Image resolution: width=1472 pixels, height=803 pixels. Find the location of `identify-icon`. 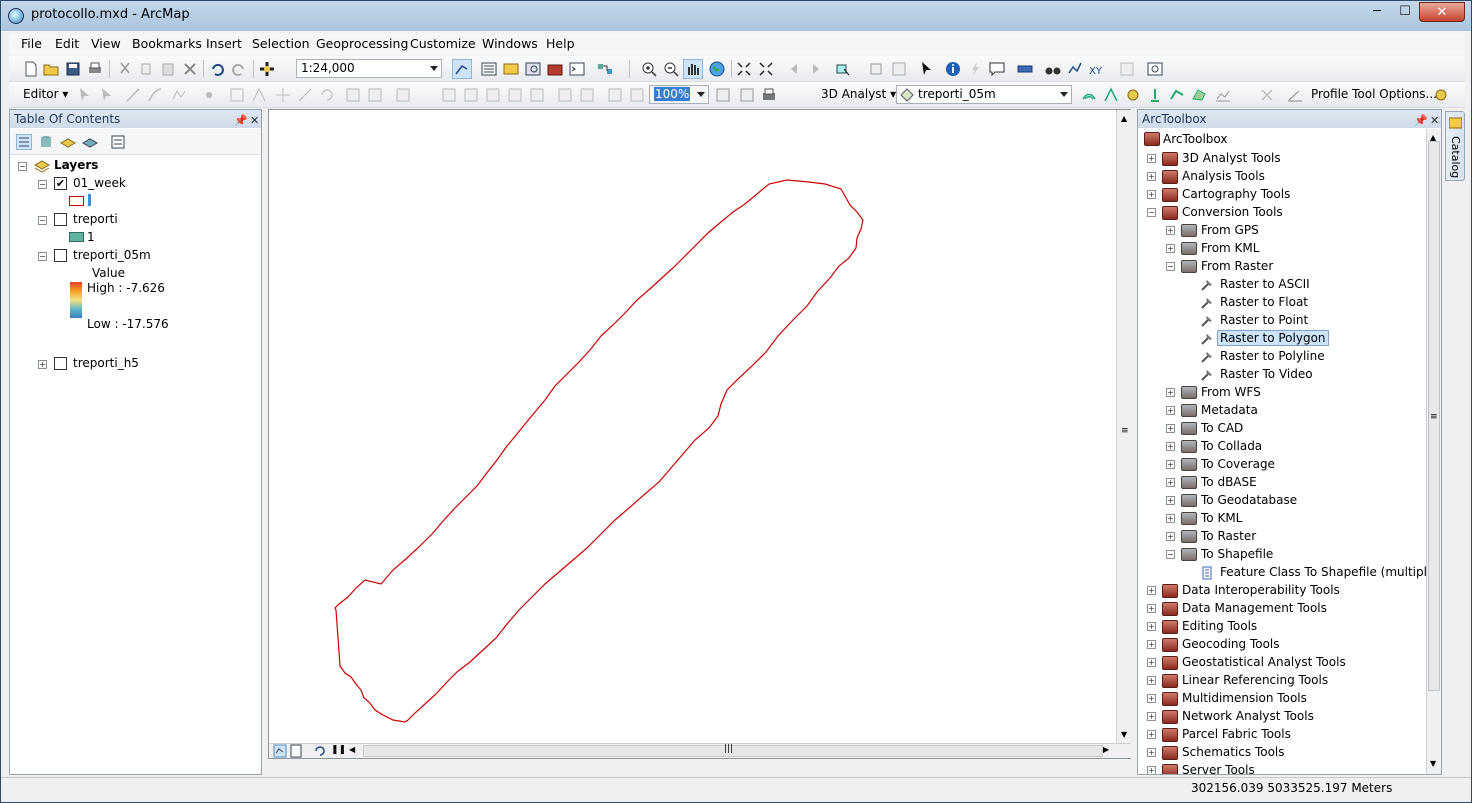

identify-icon is located at coordinates (953, 69).